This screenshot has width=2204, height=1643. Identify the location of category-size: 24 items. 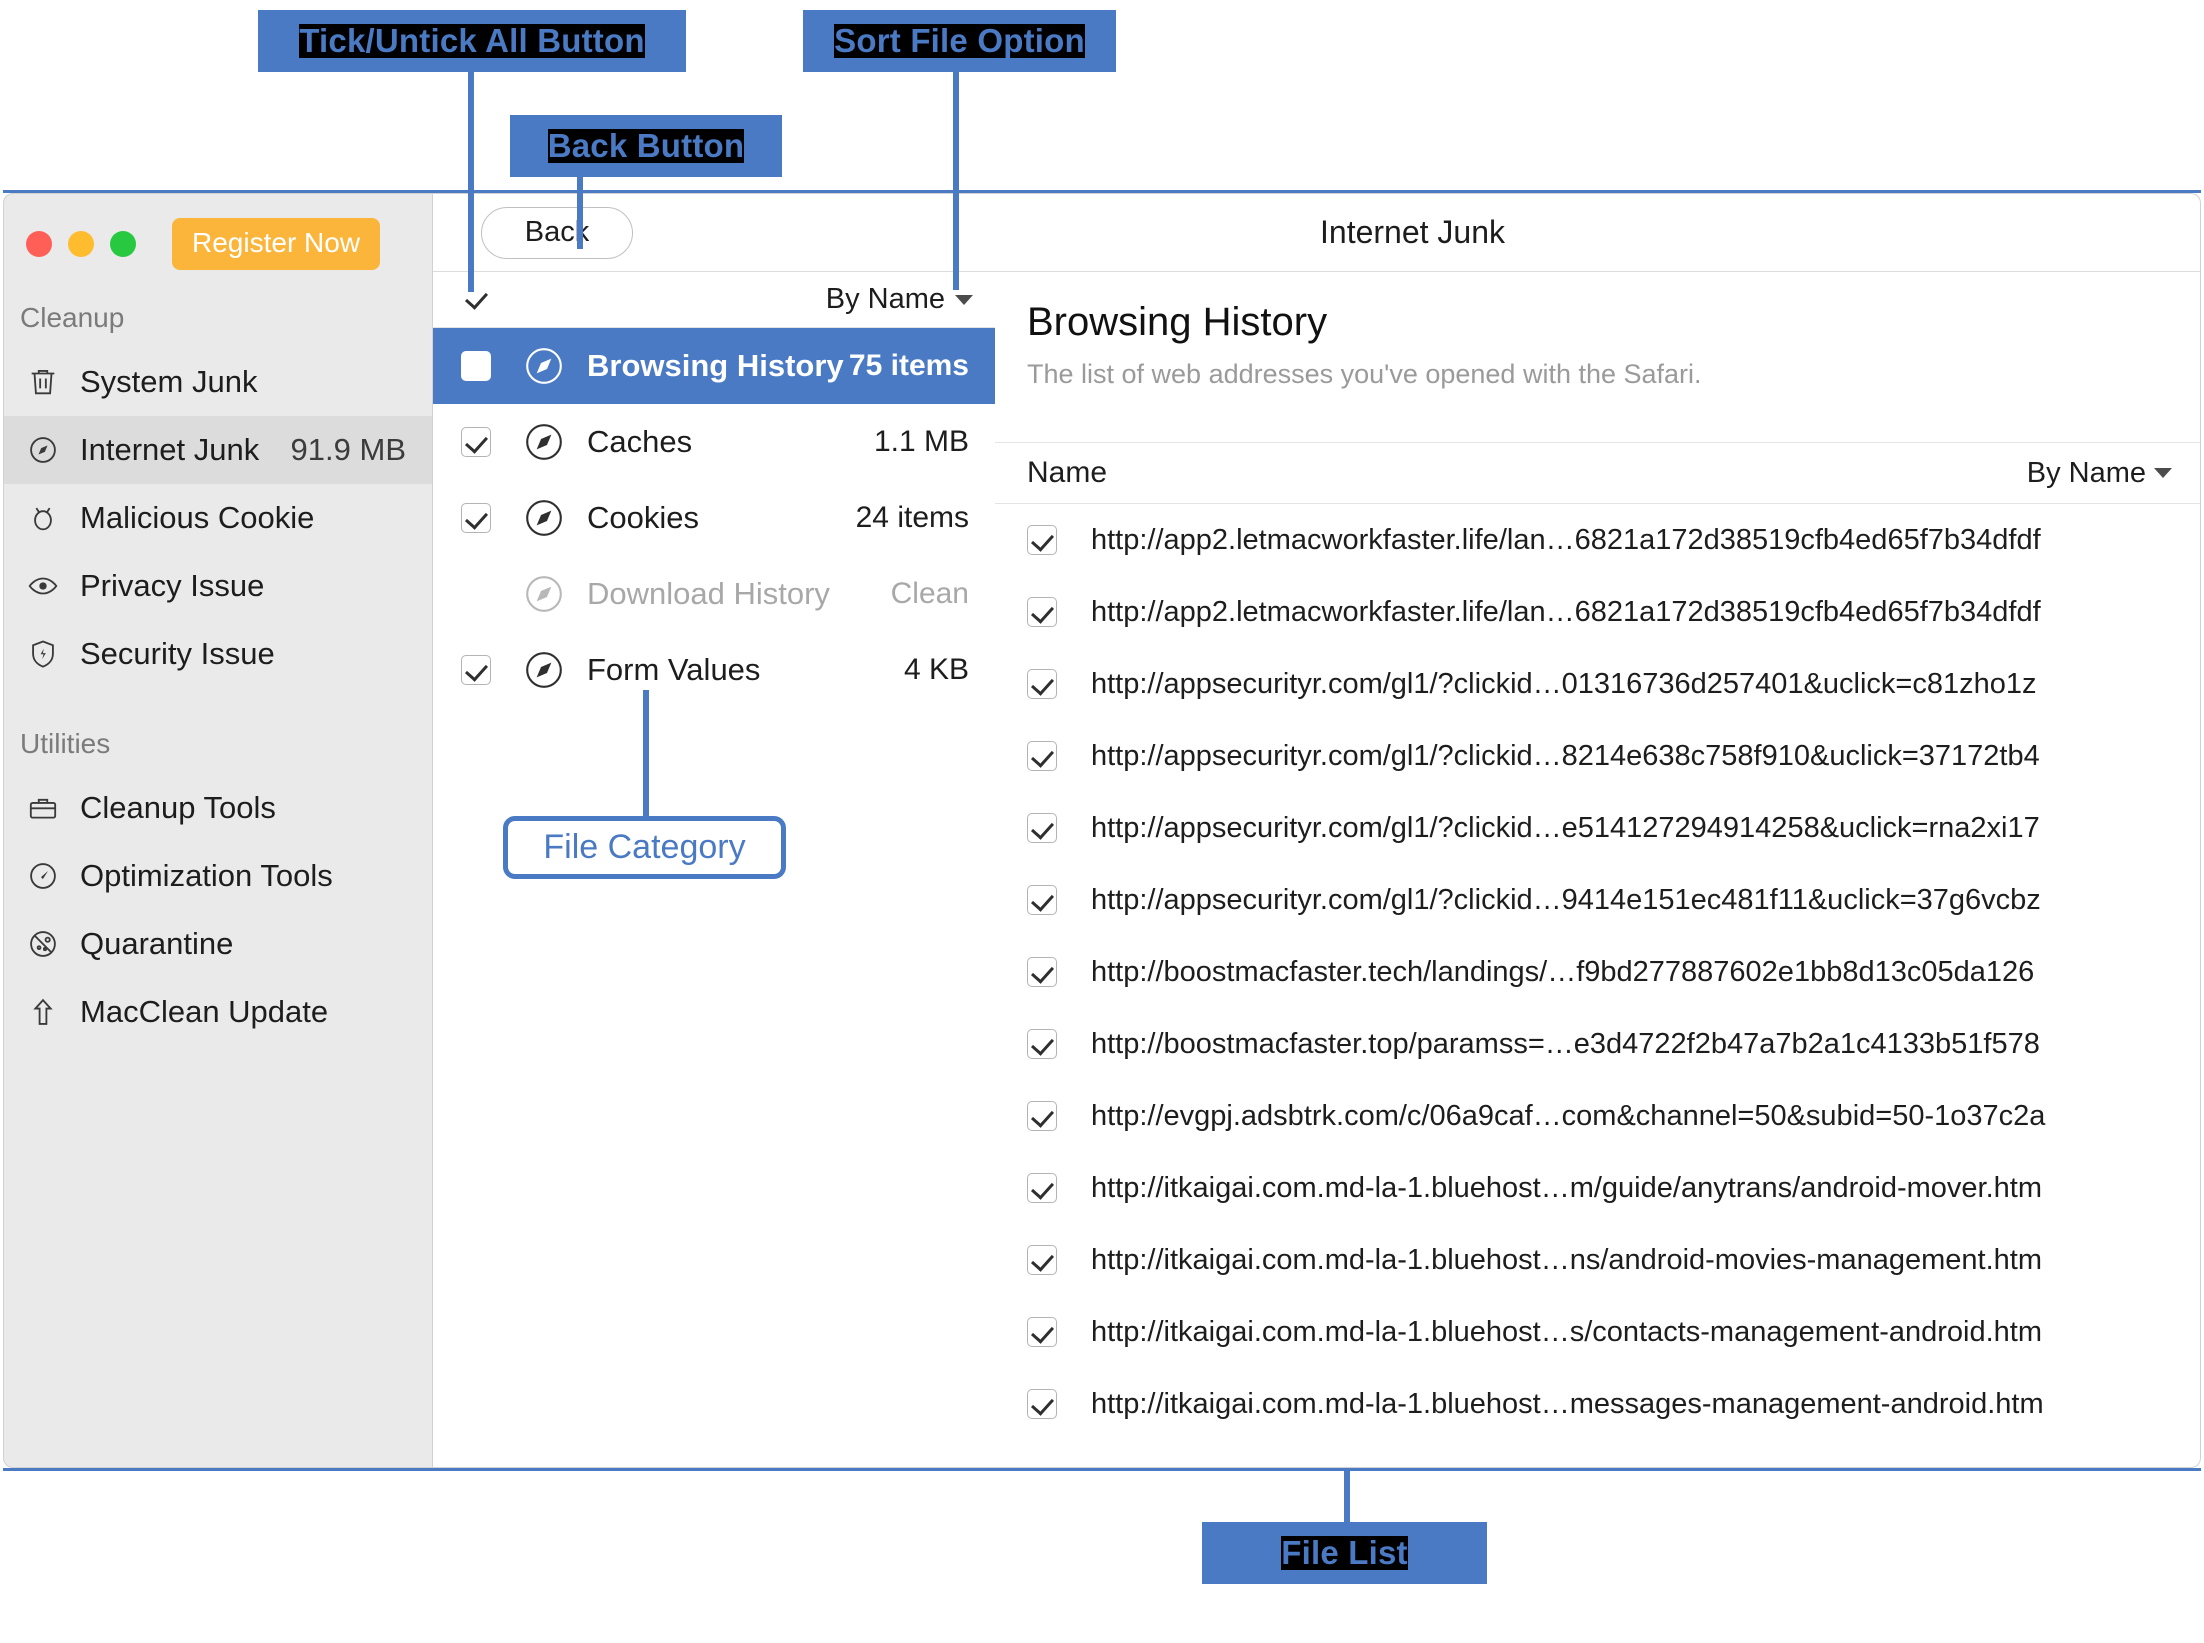
(912, 517).